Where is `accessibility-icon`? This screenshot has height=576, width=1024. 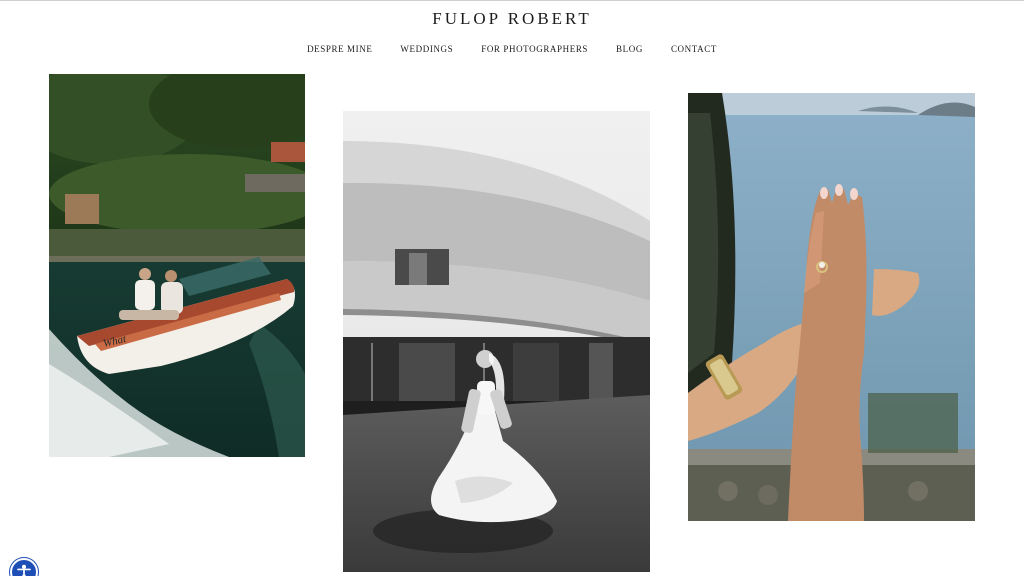 accessibility-icon is located at coordinates (24, 570).